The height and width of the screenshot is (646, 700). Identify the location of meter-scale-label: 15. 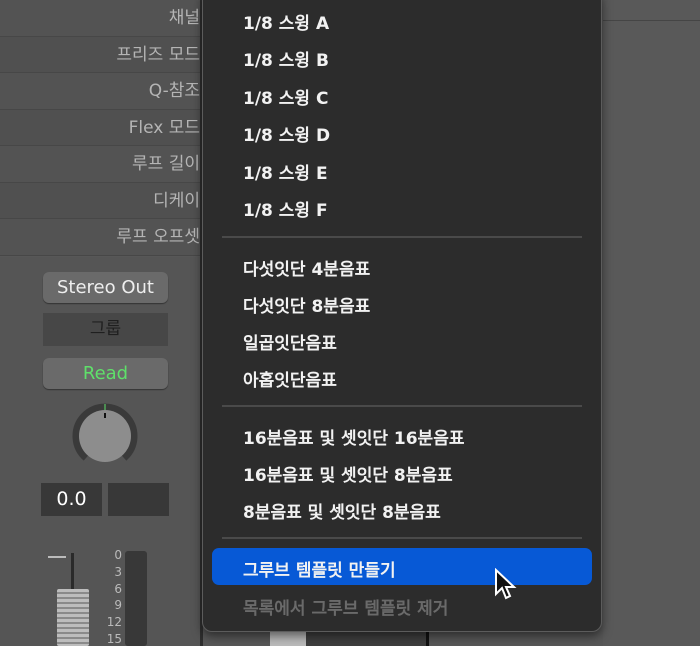
(114, 639).